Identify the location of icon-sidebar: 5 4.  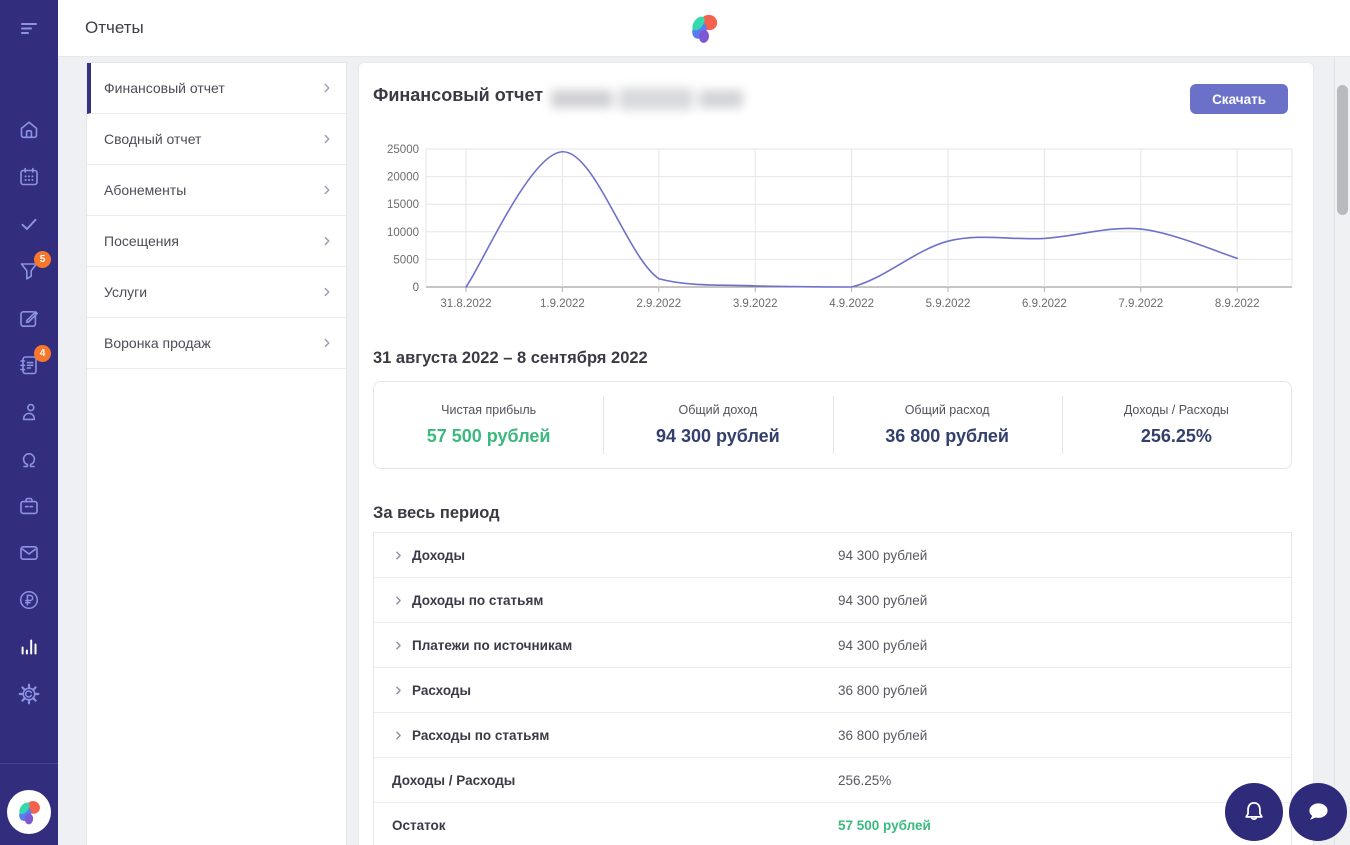
(29, 422).